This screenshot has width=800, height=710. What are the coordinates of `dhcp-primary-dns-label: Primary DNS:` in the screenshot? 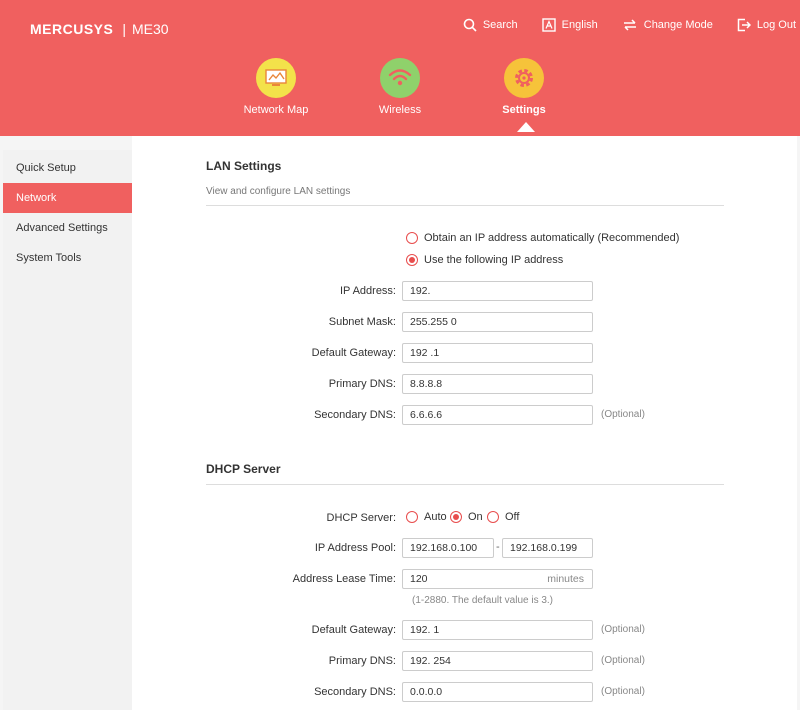 It's located at (362, 661).